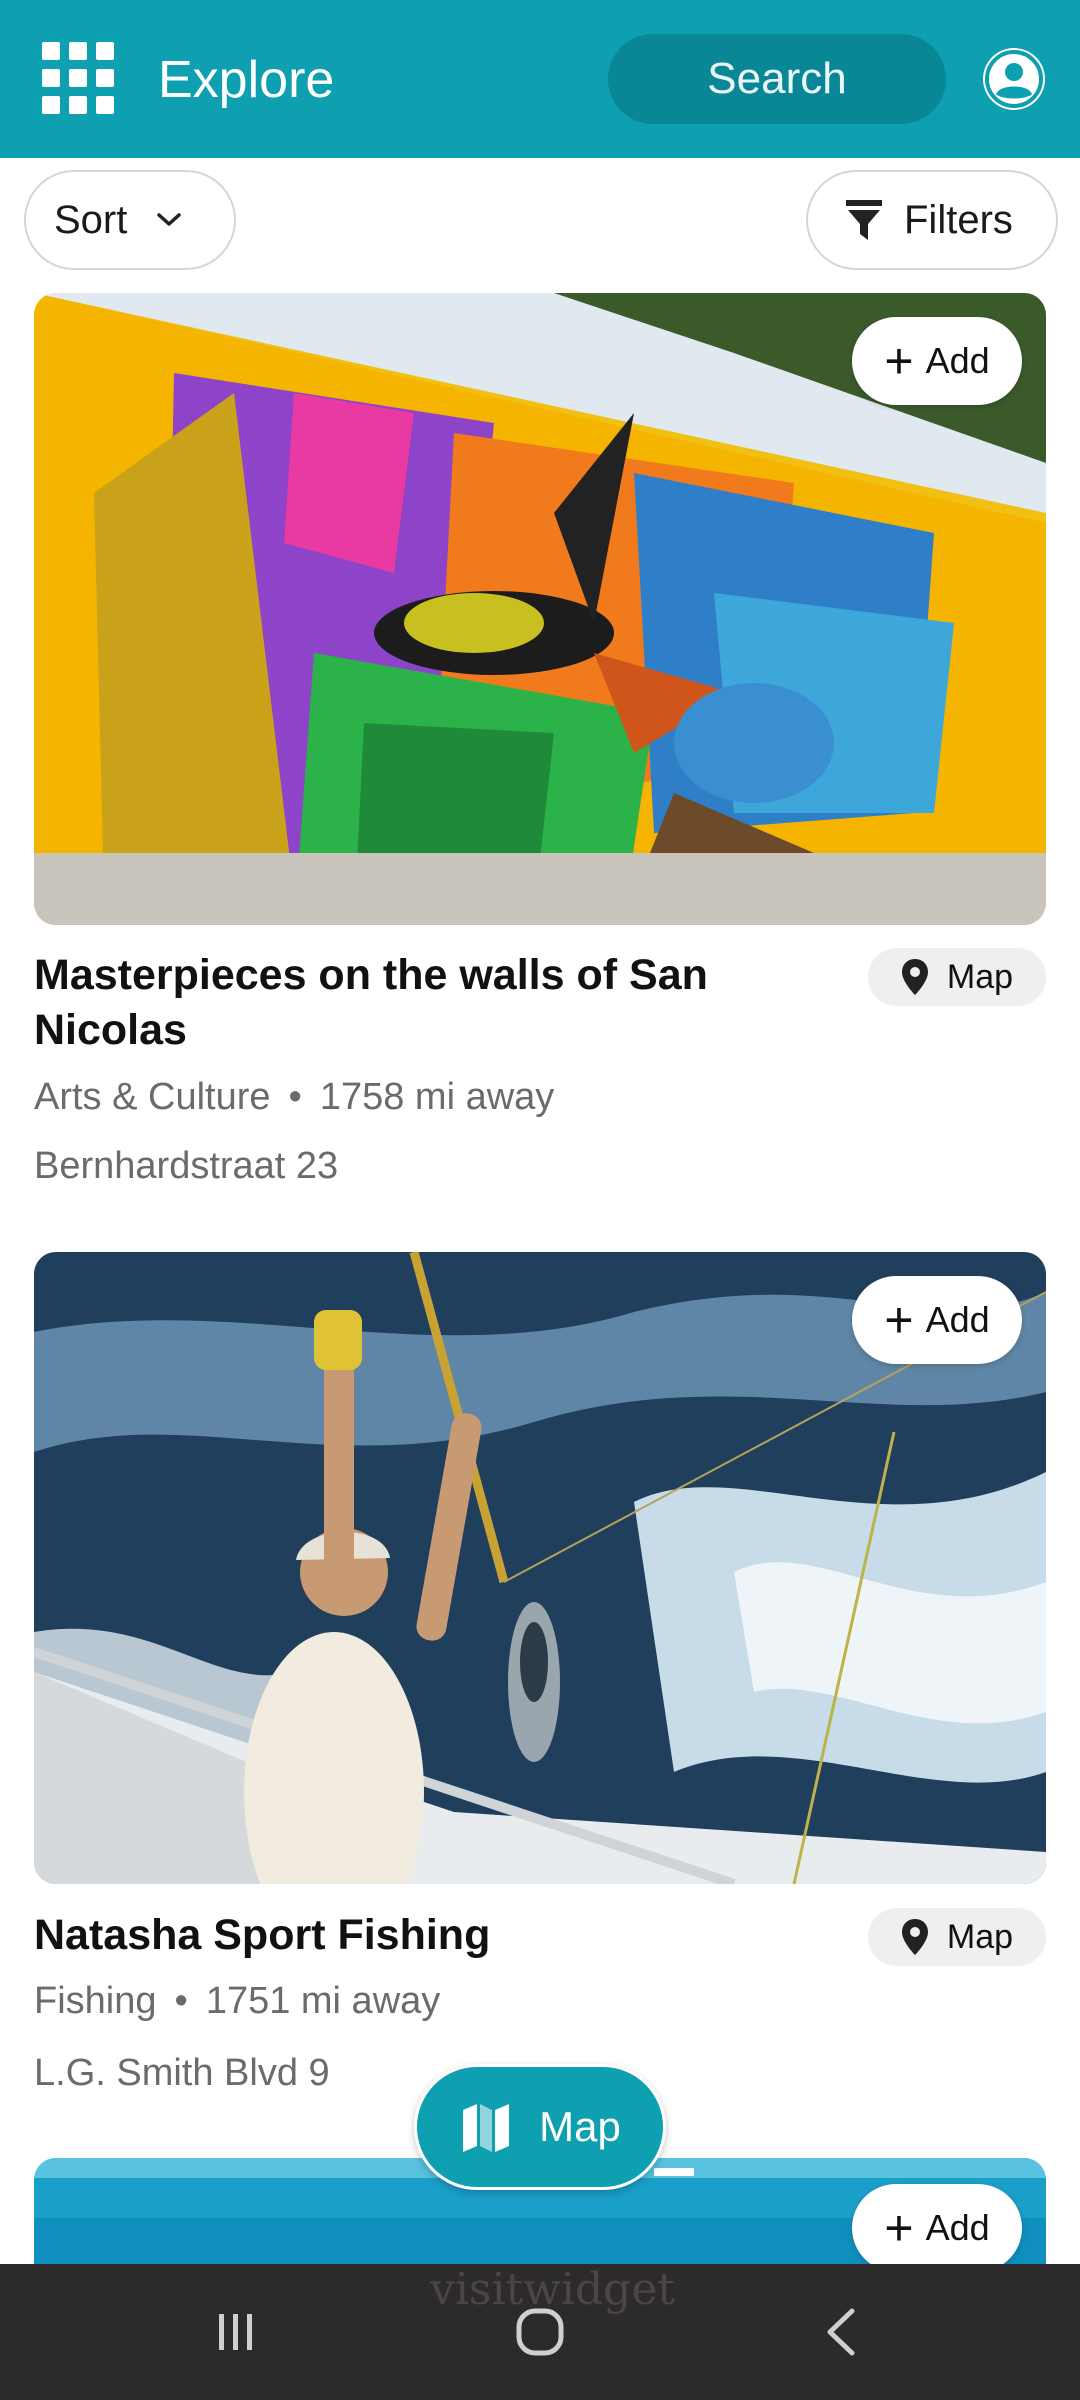 Image resolution: width=1080 pixels, height=2400 pixels. Describe the element at coordinates (540, 79) in the screenshot. I see `app-header: Explore Search` at that location.